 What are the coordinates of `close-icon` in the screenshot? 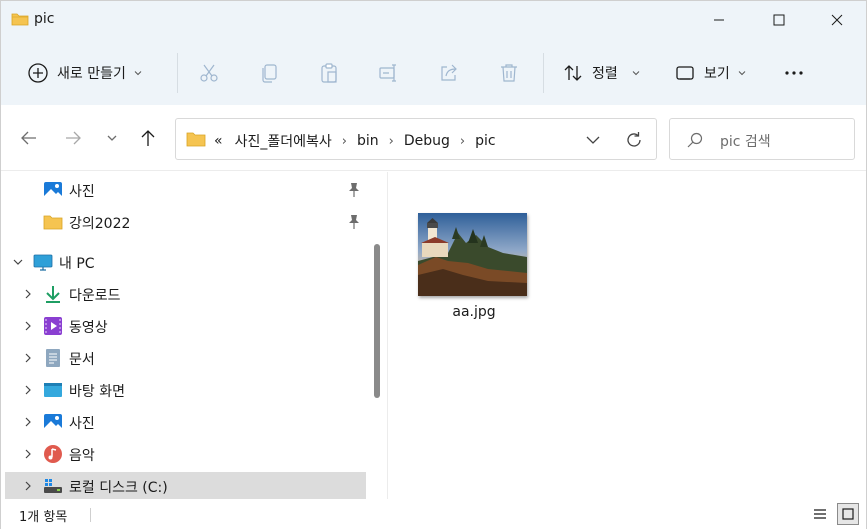 It's located at (837, 20).